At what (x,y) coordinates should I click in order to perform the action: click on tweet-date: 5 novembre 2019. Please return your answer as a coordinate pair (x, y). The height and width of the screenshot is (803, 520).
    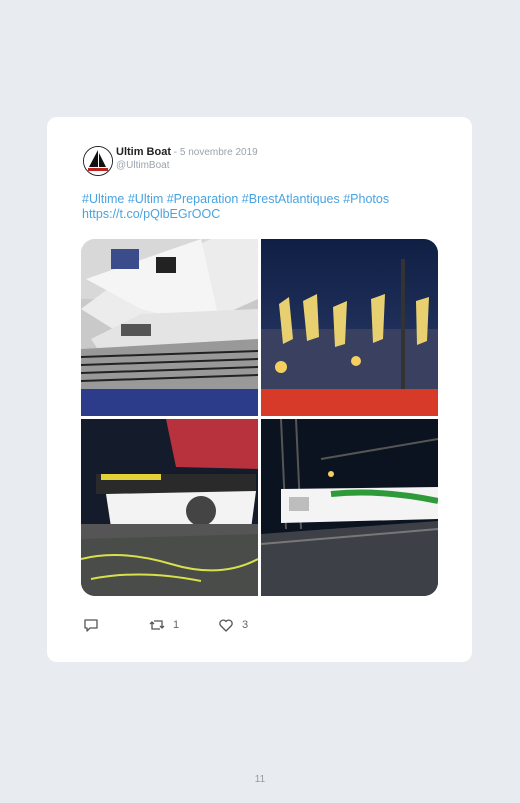
    Looking at the image, I should click on (219, 152).